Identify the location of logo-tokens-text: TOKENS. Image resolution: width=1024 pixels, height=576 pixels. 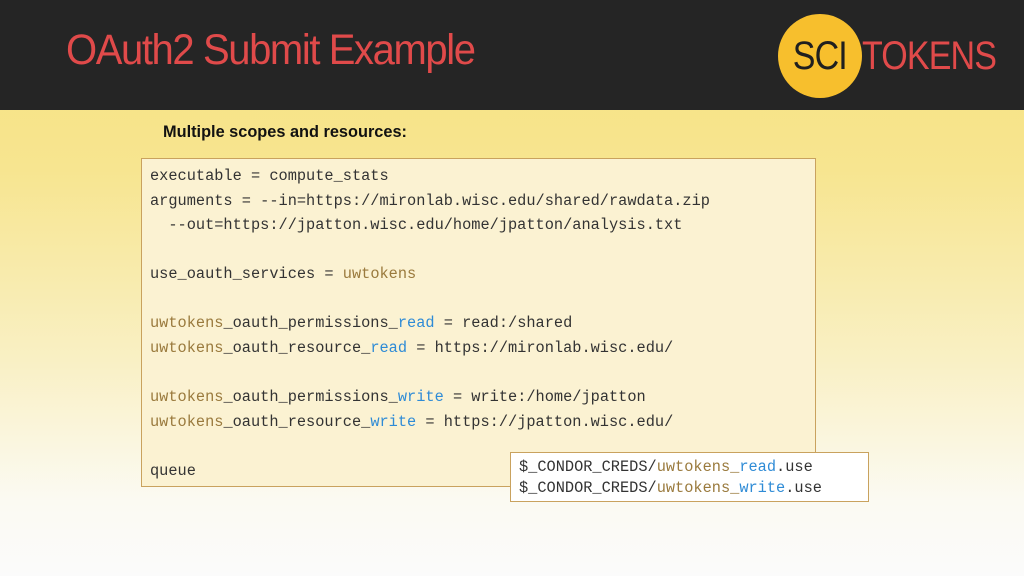
(929, 56).